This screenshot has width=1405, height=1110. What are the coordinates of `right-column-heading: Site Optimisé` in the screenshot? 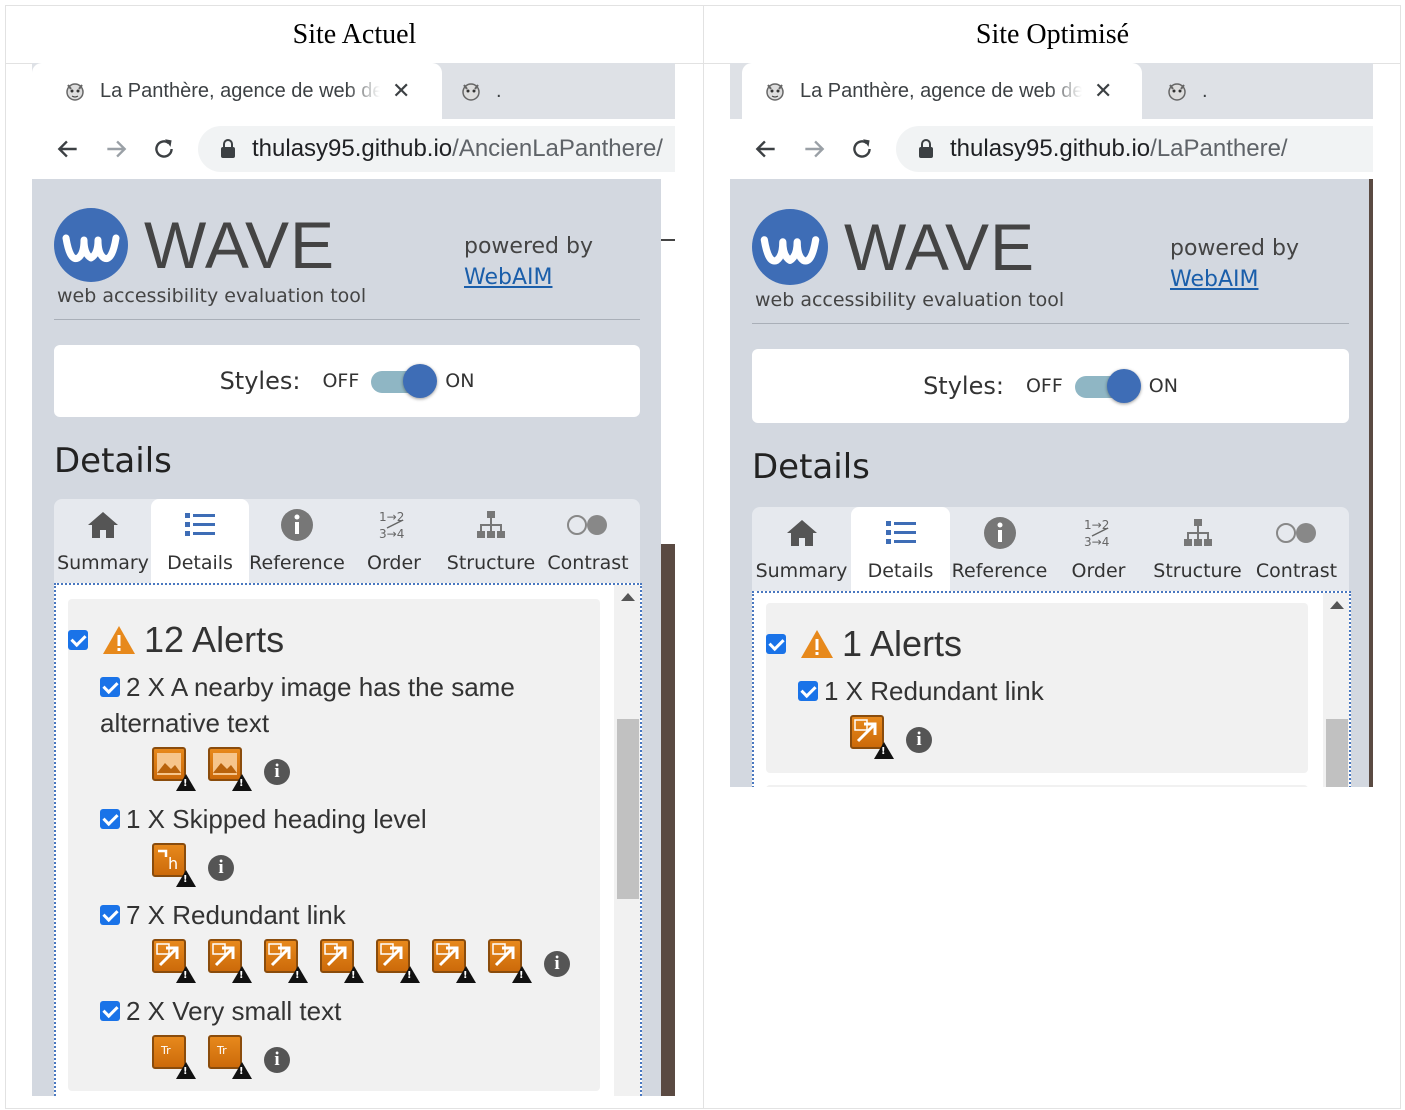 It's located at (1052, 34).